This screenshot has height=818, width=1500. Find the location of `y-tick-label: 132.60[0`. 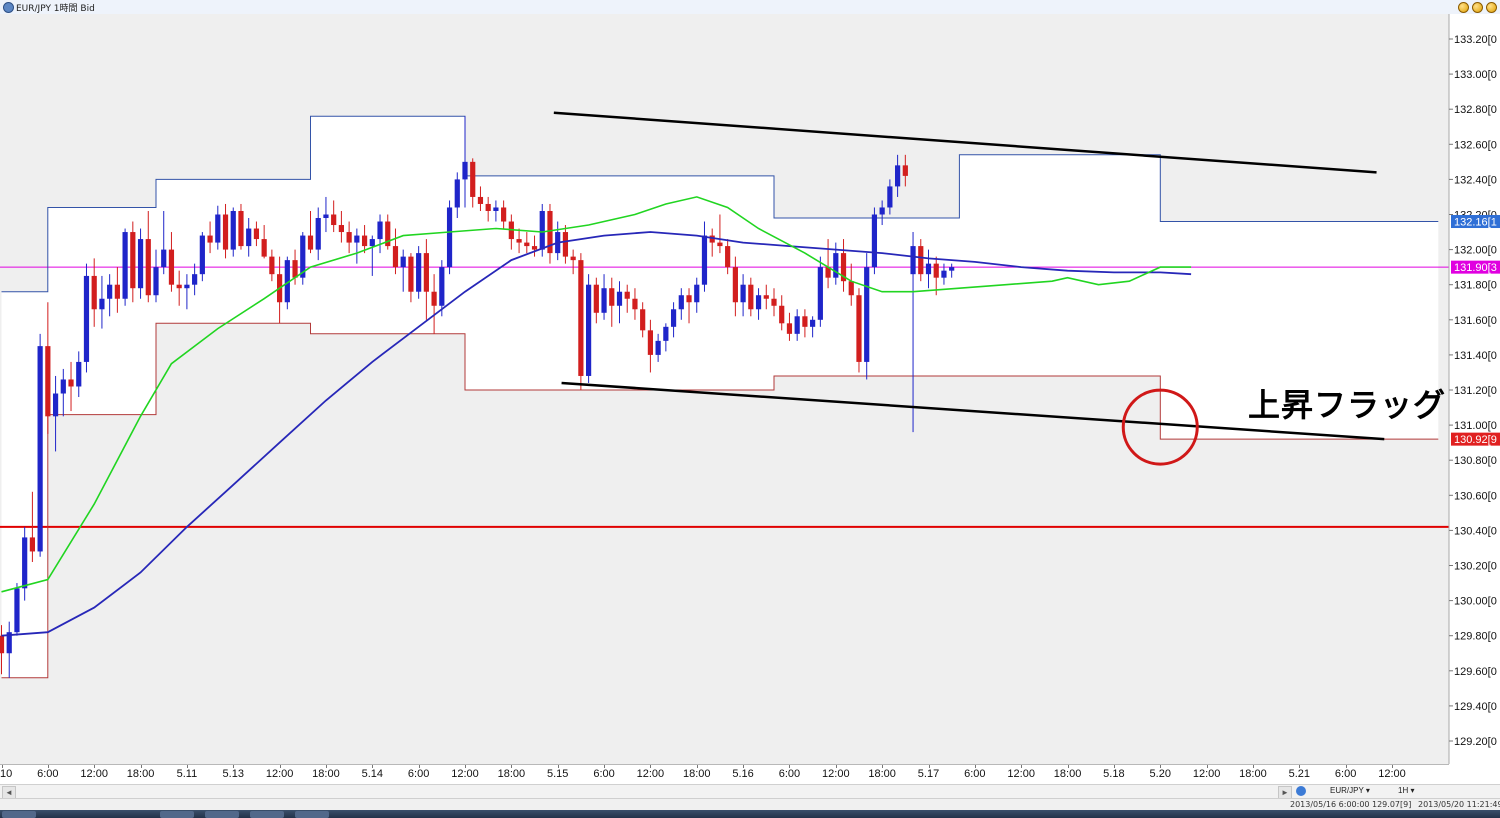

y-tick-label: 132.60[0 is located at coordinates (1475, 145).